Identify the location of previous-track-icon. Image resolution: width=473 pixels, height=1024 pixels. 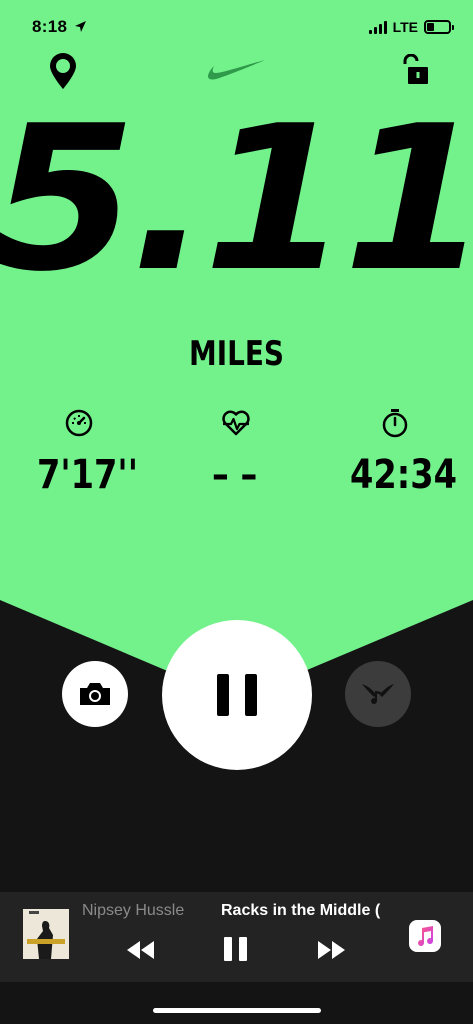
(141, 950).